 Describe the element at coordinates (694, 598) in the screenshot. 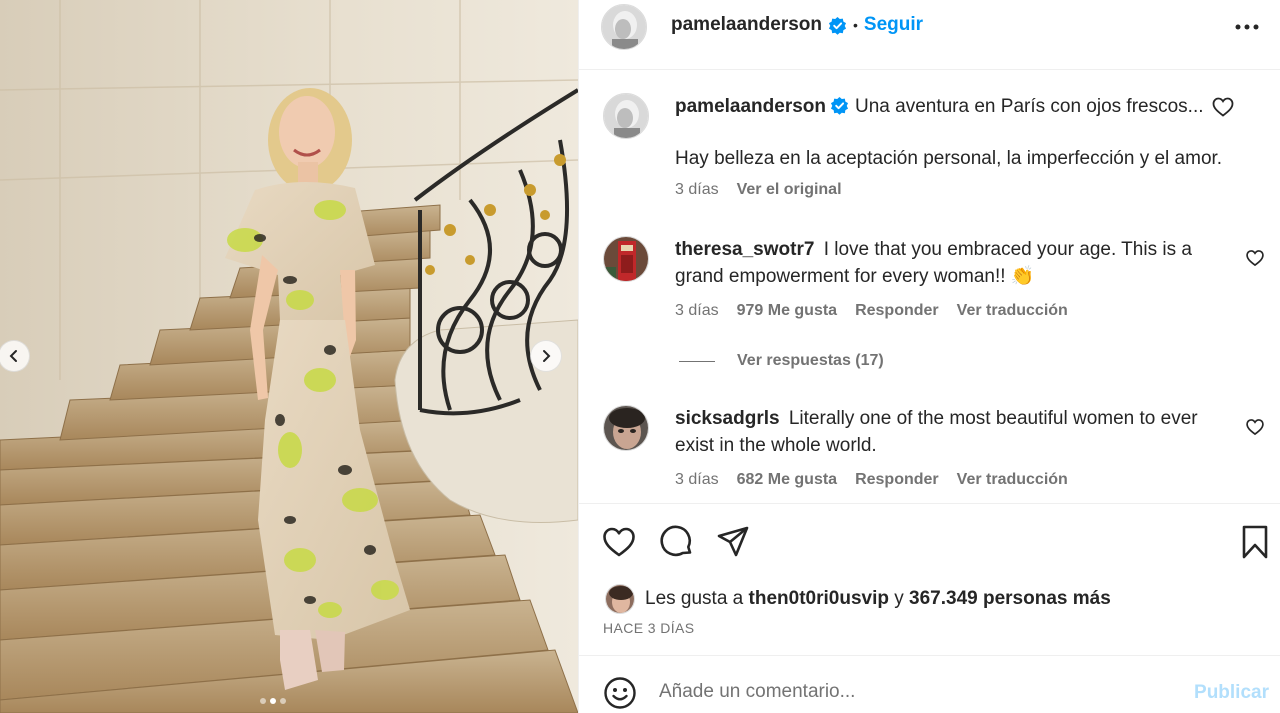

I see `likes-prefix: Les gusta a` at that location.